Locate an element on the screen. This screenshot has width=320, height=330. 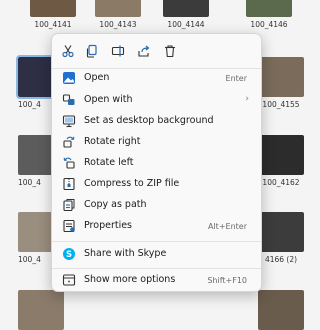
file-tile: 100_4141 is located at coordinates (53, 14).